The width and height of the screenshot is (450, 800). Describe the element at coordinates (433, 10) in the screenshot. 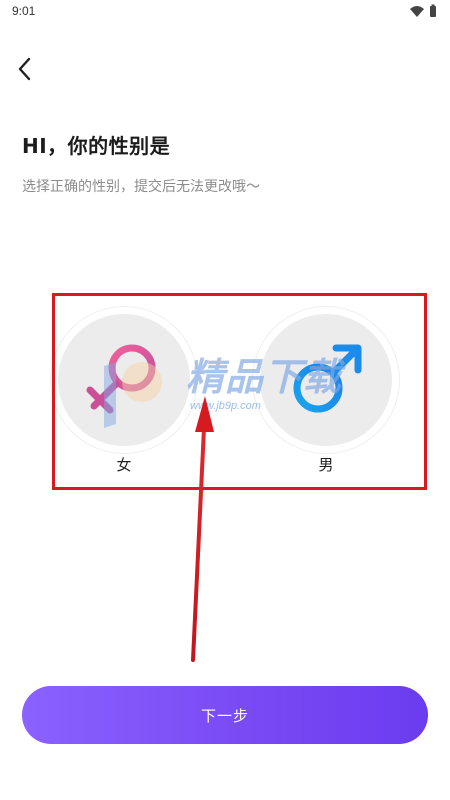

I see `battery-icon` at that location.